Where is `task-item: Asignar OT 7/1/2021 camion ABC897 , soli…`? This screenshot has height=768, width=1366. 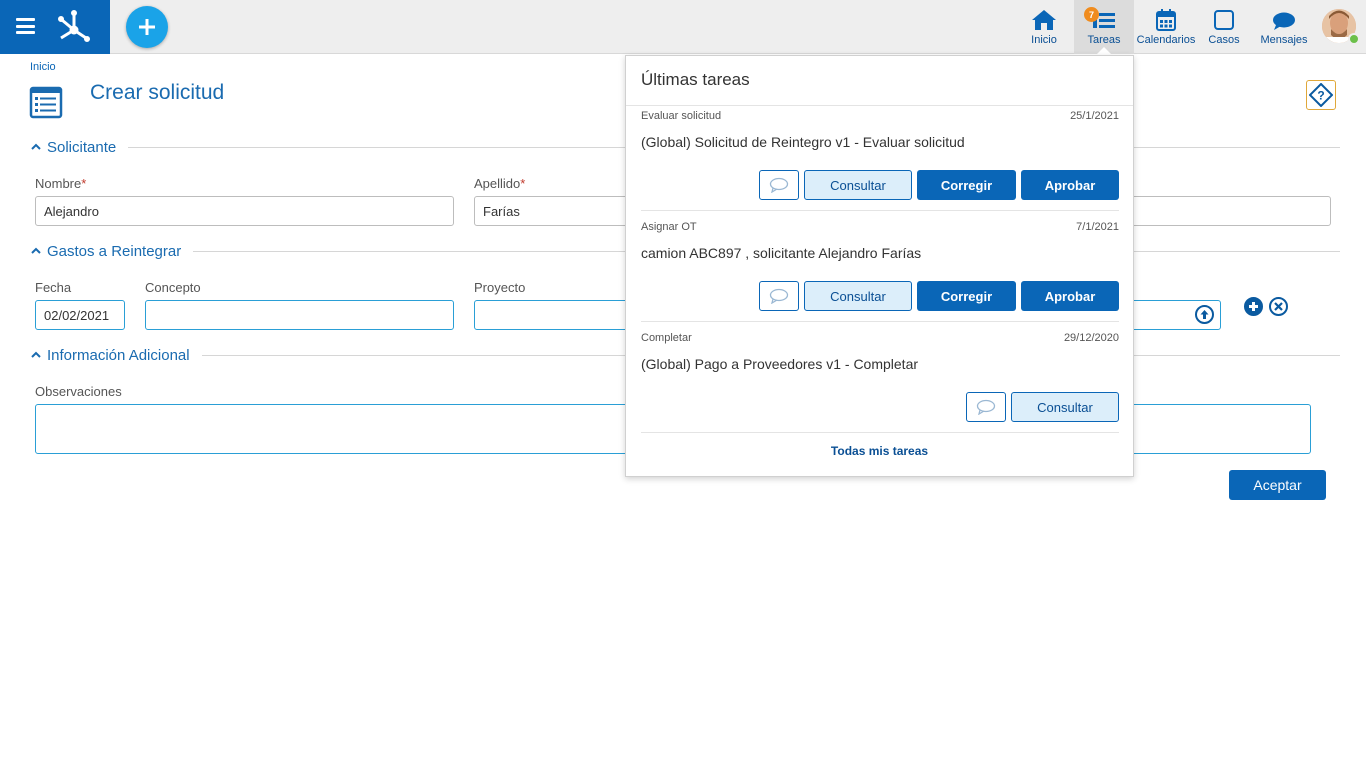
task-item: Asignar OT 7/1/2021 camion ABC897 , soli… is located at coordinates (880, 272).